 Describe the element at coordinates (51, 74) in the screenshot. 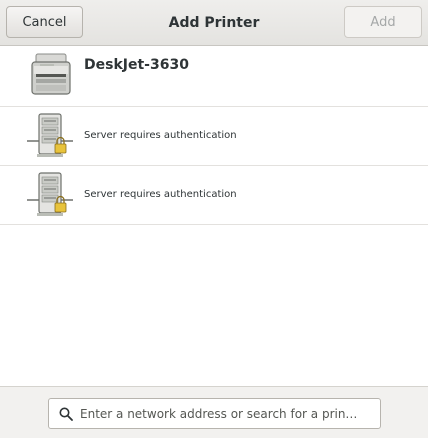

I see `printer-icon` at that location.